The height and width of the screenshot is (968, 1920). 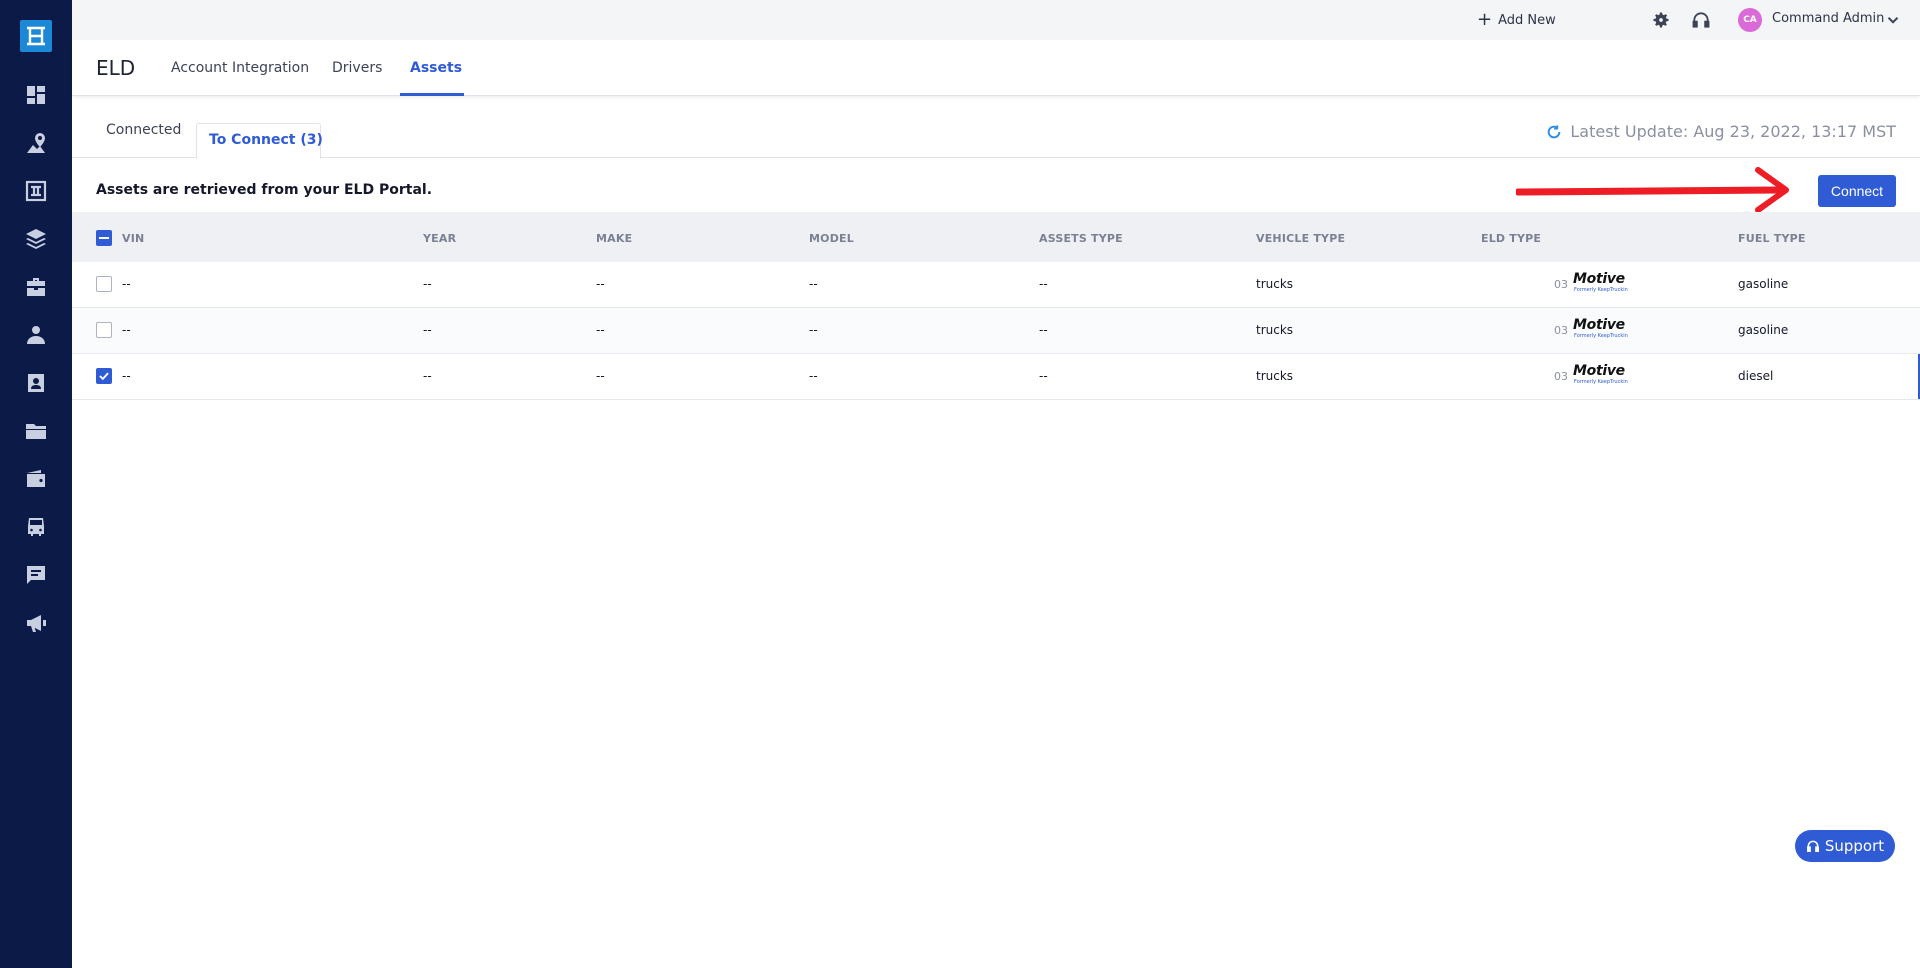 I want to click on sidebar, so click(x=36, y=484).